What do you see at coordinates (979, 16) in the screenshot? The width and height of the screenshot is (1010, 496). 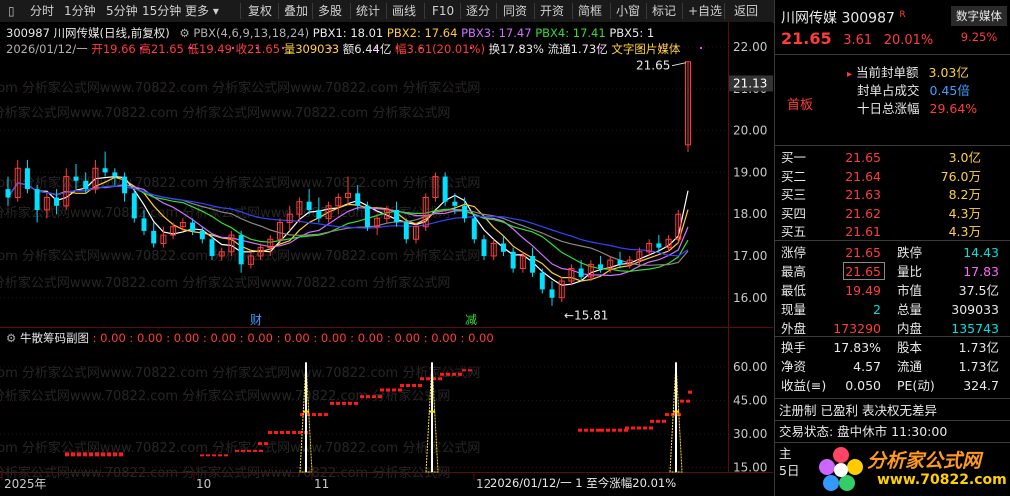 I see `industry-tag: 数字媒体` at bounding box center [979, 16].